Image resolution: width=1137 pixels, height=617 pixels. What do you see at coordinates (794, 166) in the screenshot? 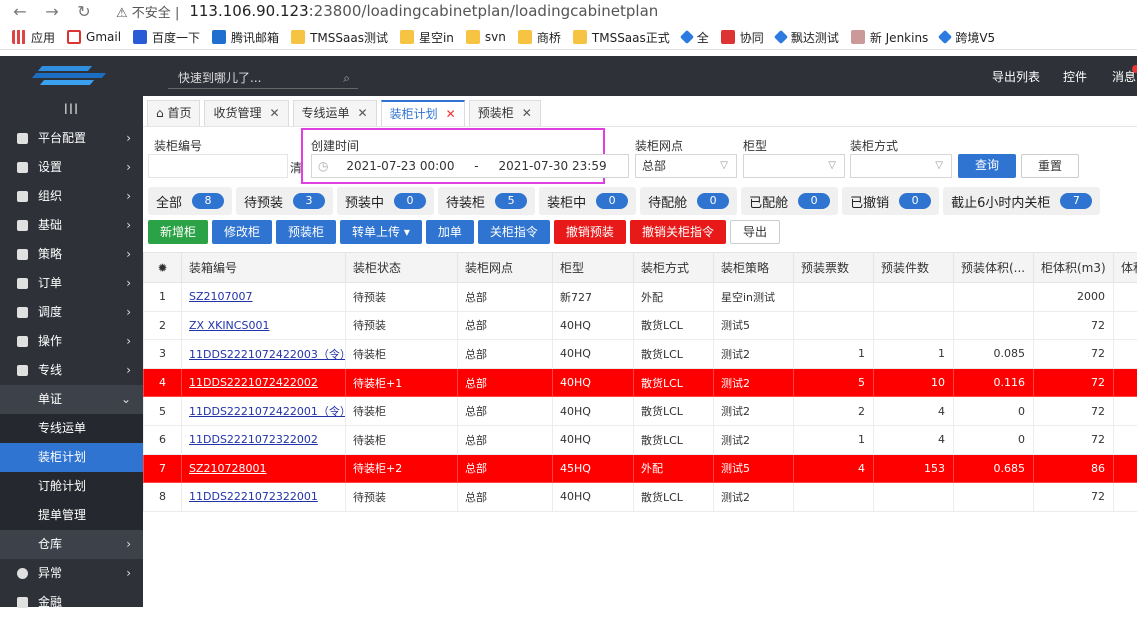
I see `cabinet-type-select: ▽` at bounding box center [794, 166].